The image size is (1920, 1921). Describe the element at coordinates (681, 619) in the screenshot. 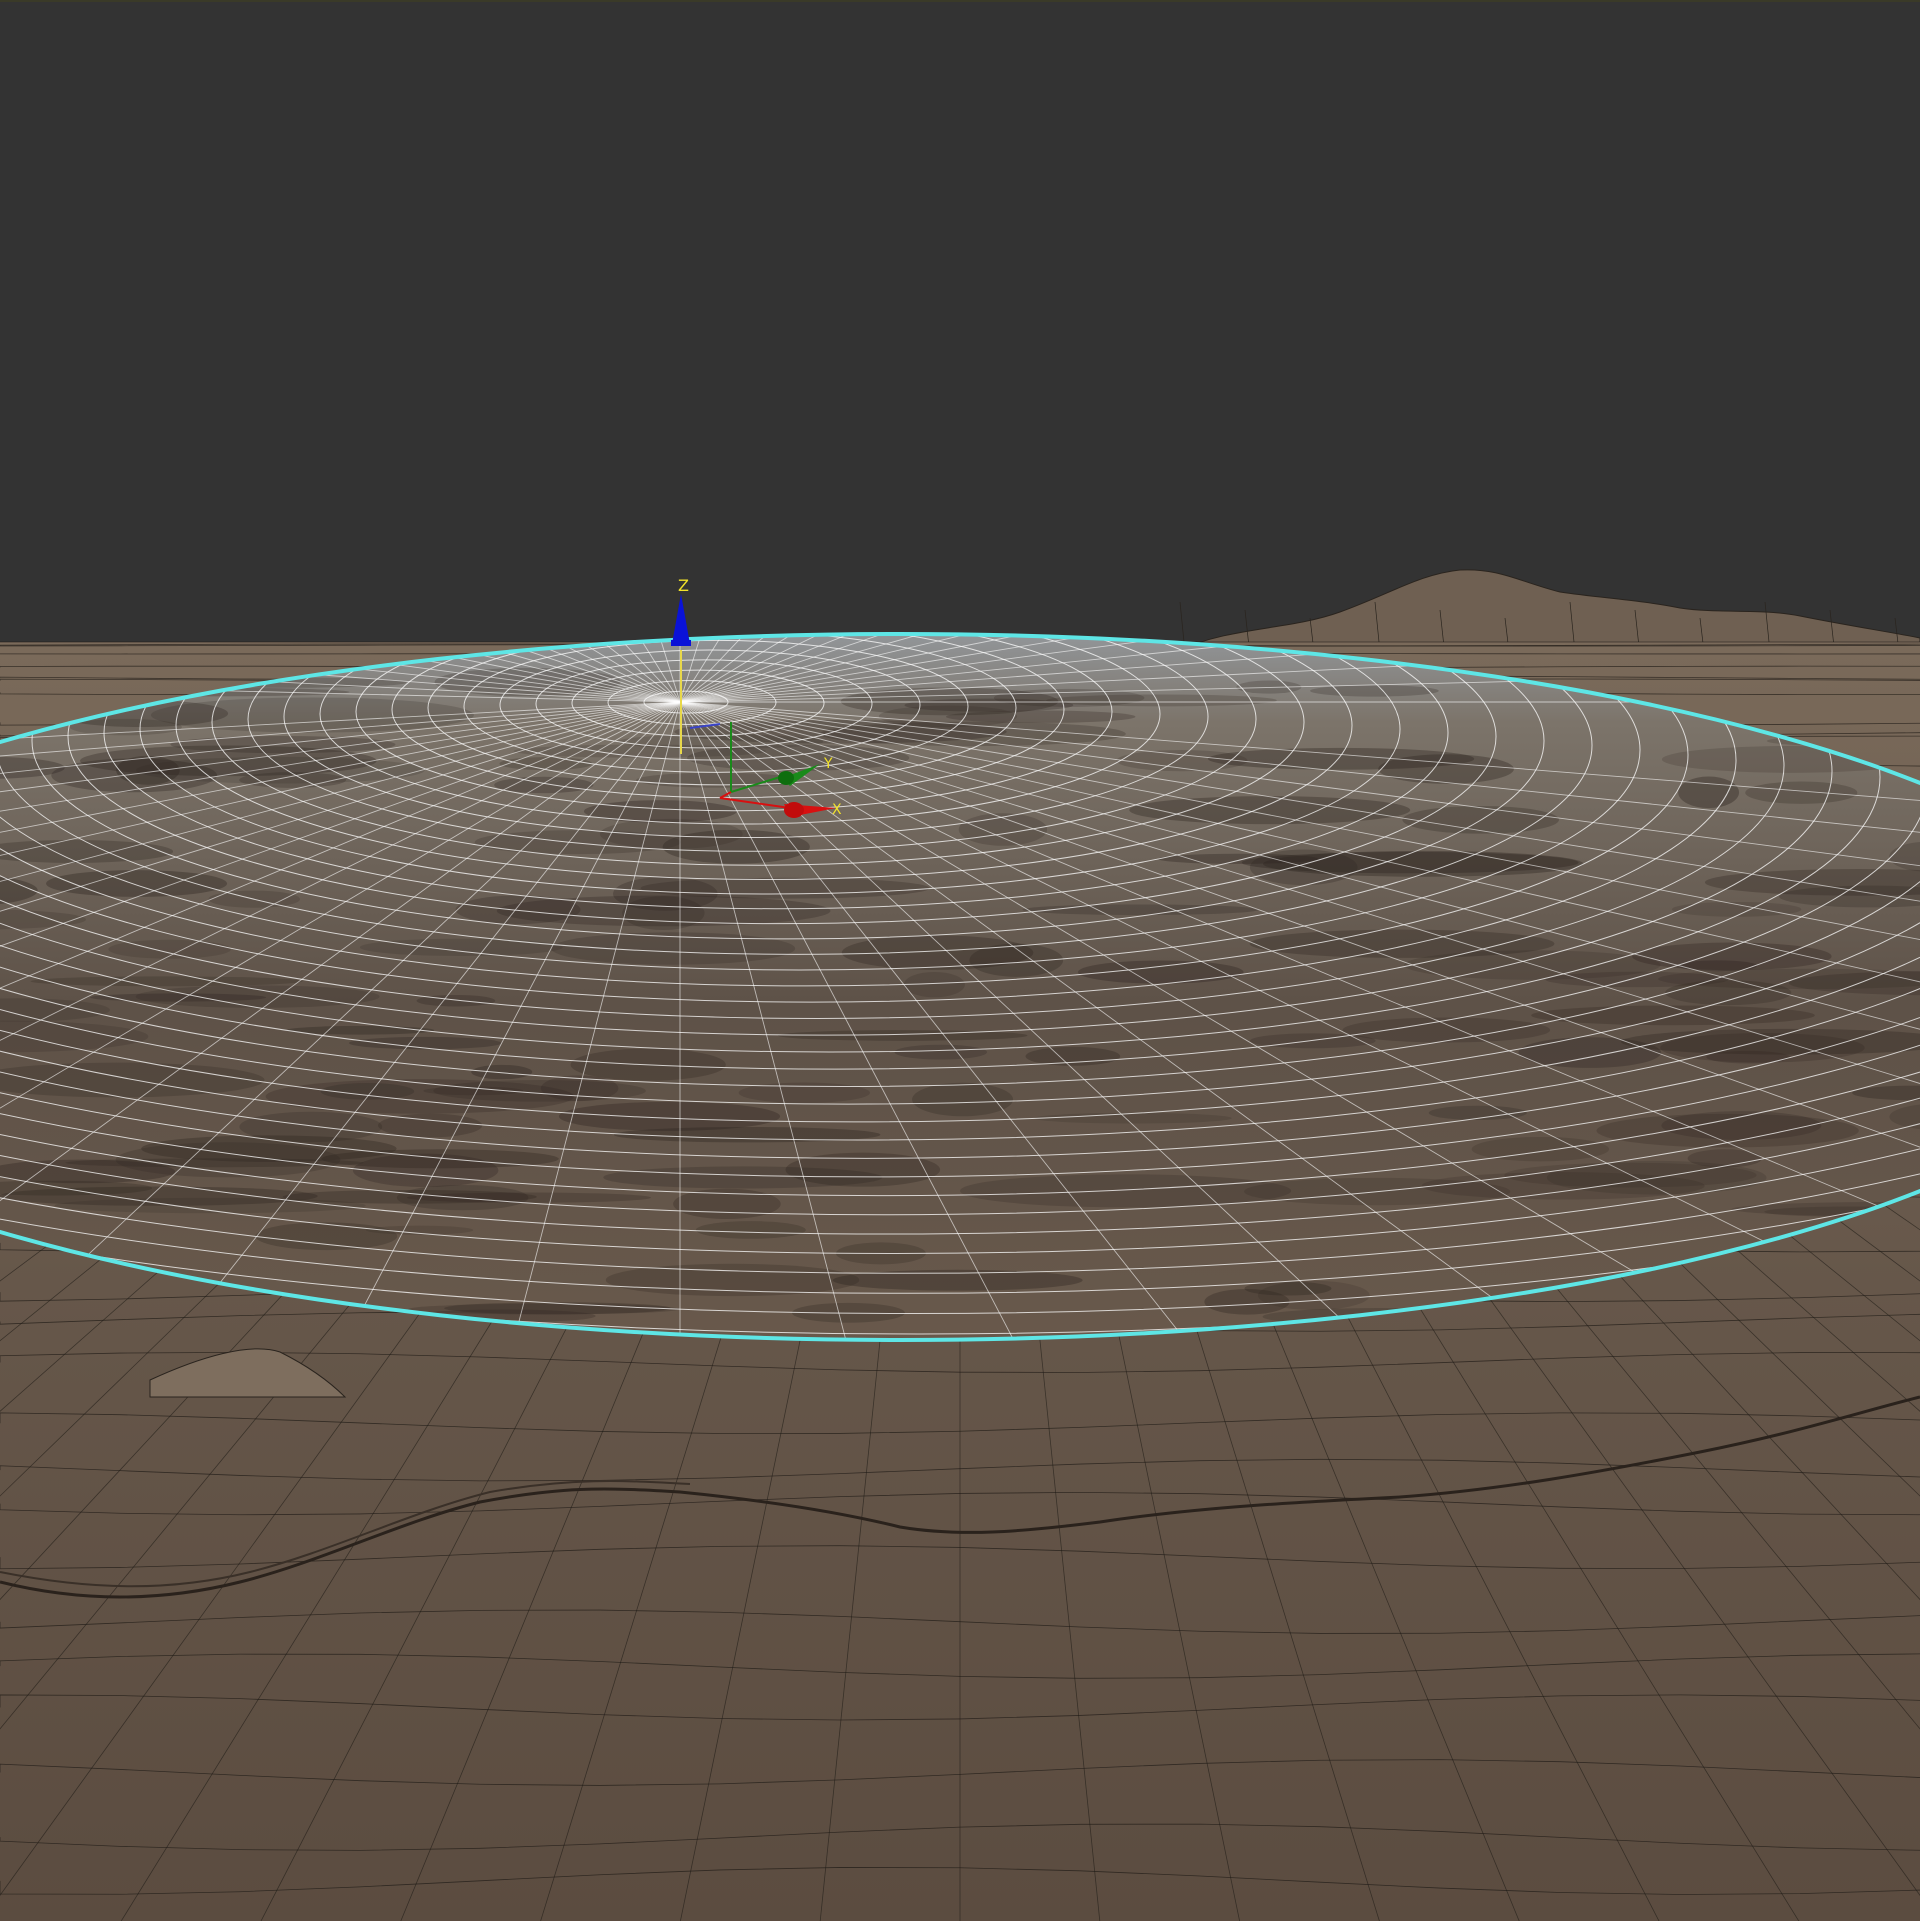

I see `z-axis-arrow-icon` at that location.